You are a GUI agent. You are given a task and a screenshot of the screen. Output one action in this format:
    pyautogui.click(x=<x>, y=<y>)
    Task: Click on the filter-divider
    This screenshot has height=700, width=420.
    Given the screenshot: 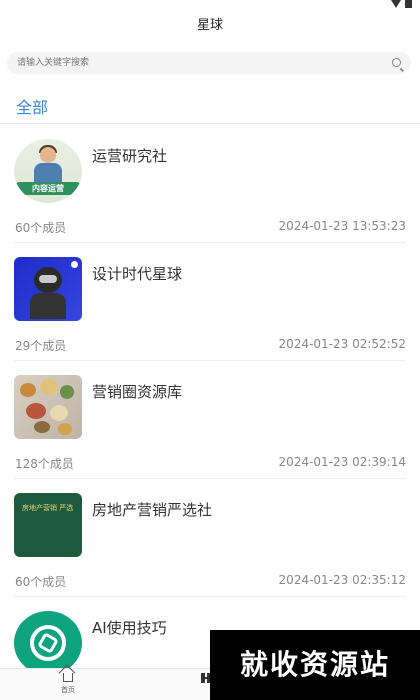 What is the action you would take?
    pyautogui.click(x=210, y=123)
    